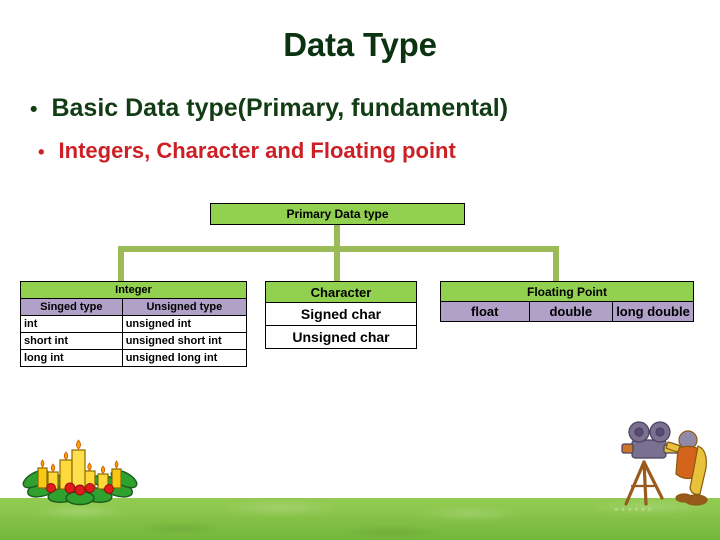 The width and height of the screenshot is (720, 540). I want to click on table-row: float double long double, so click(567, 311).